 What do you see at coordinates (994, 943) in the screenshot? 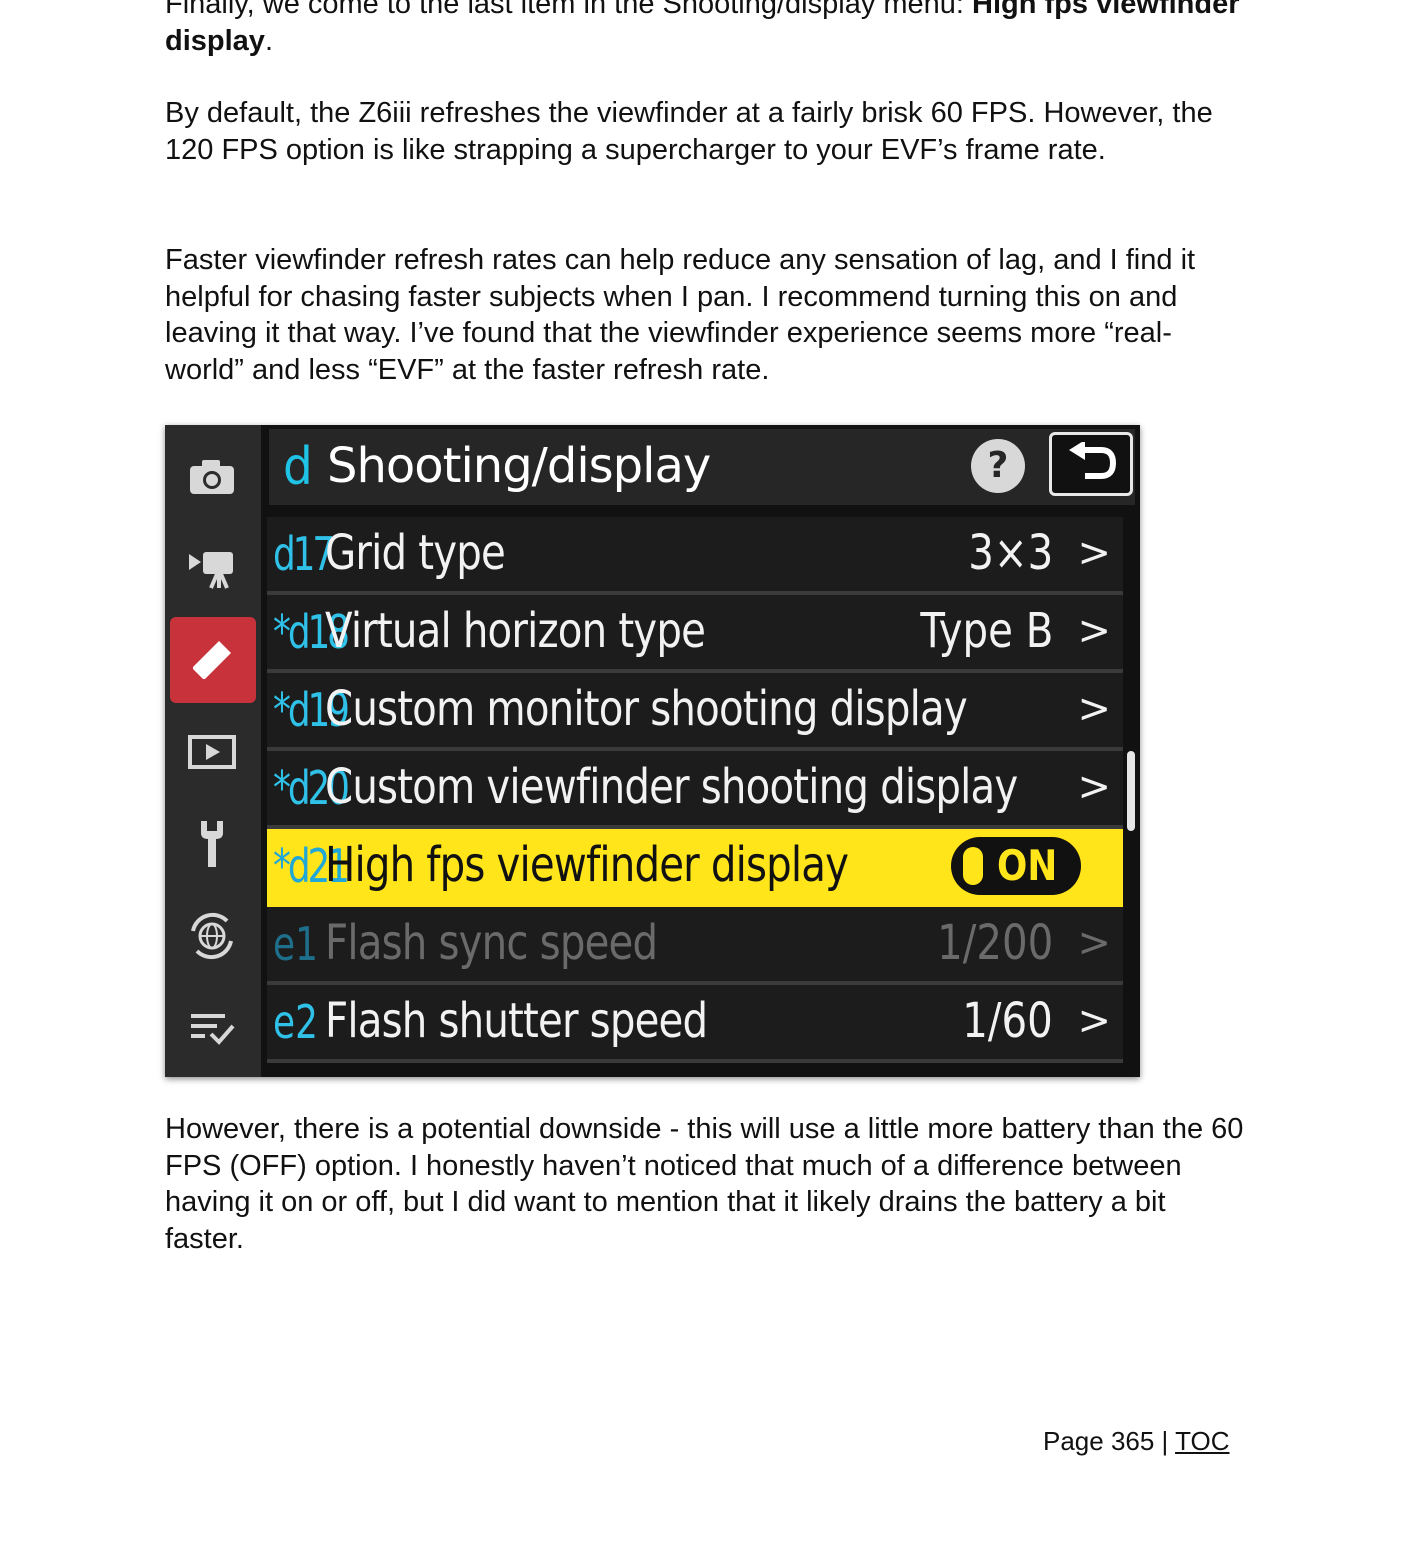
I see `row-value: 1/200` at bounding box center [994, 943].